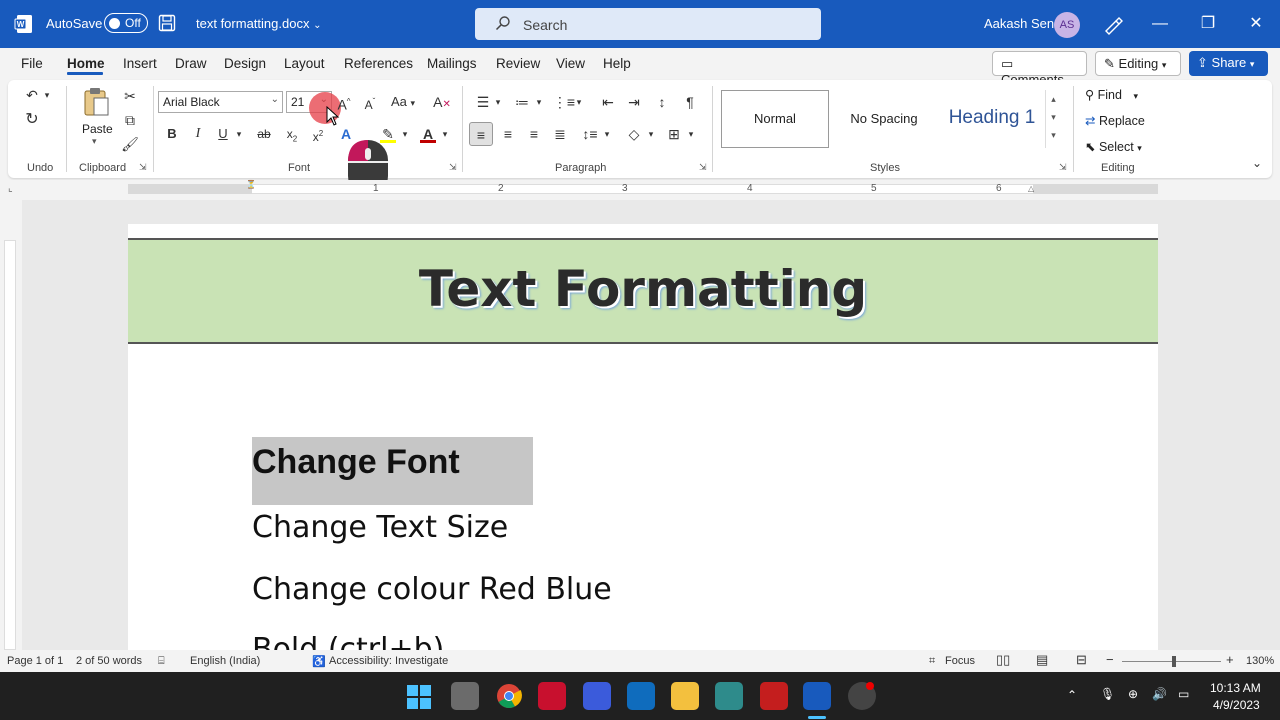 This screenshot has width=1280, height=720. I want to click on shrink-font-icon: Aˇ, so click(370, 102).